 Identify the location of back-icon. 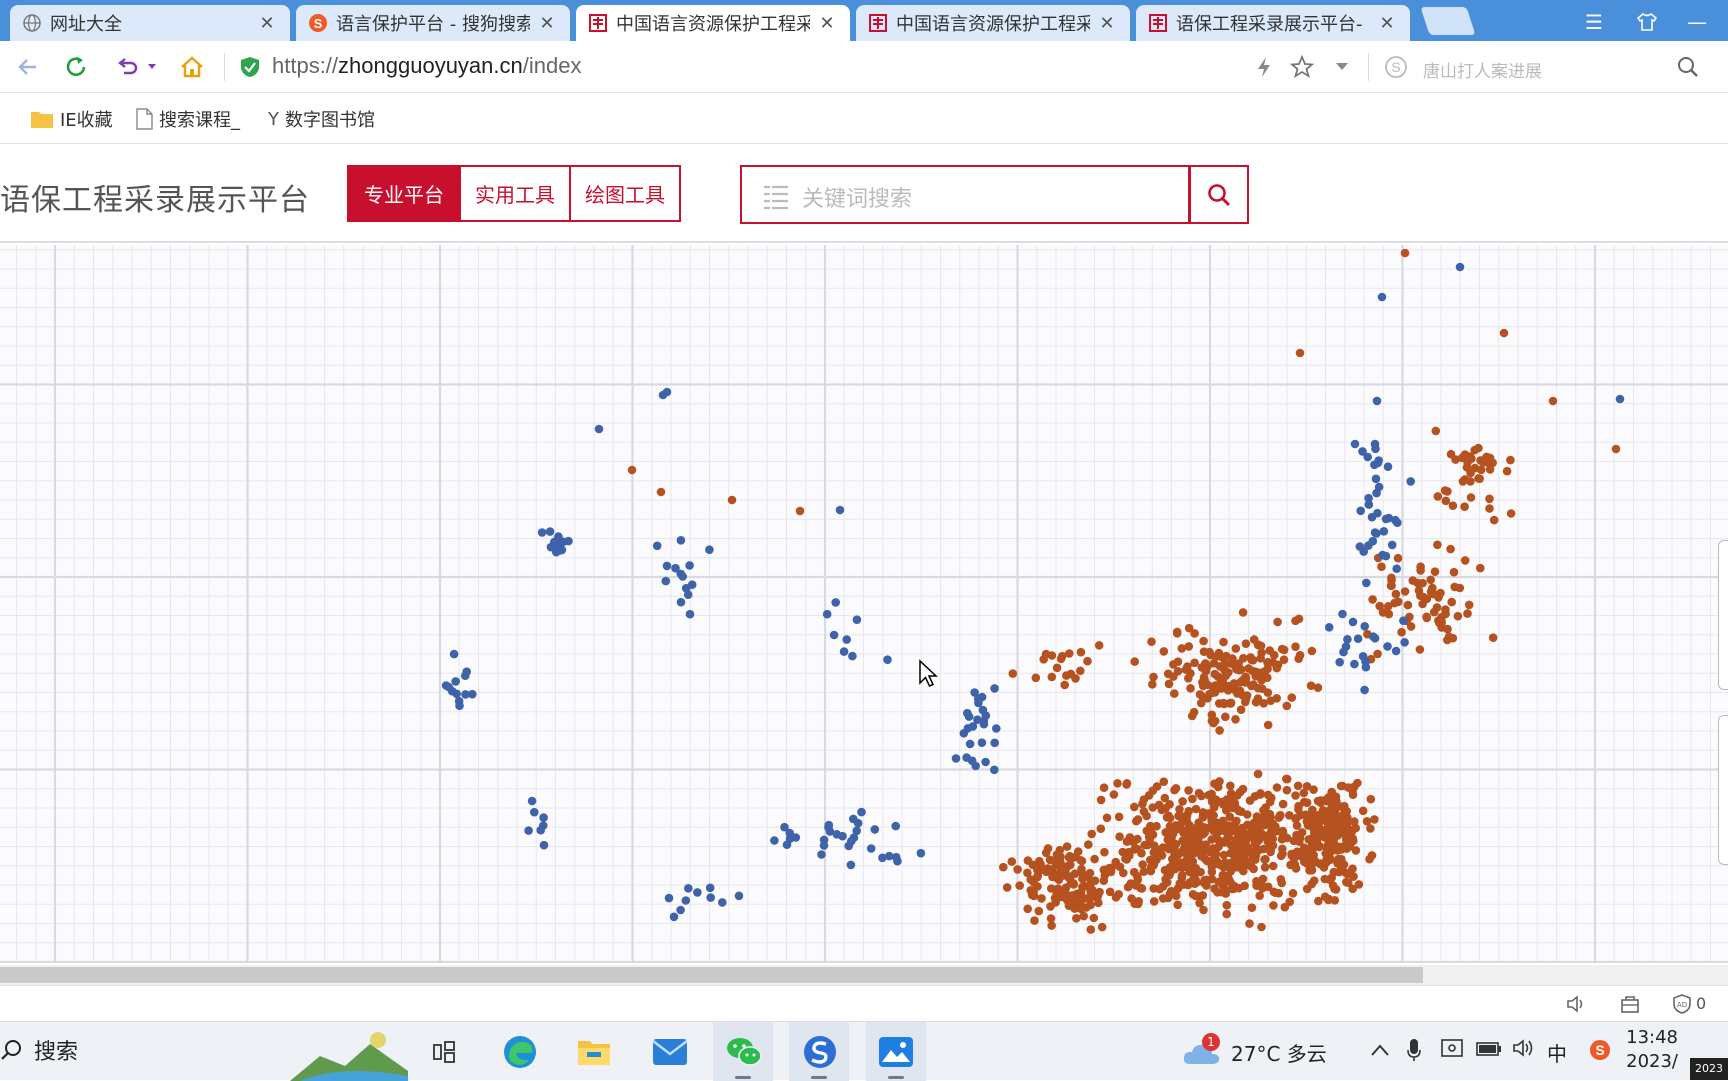
(28, 67).